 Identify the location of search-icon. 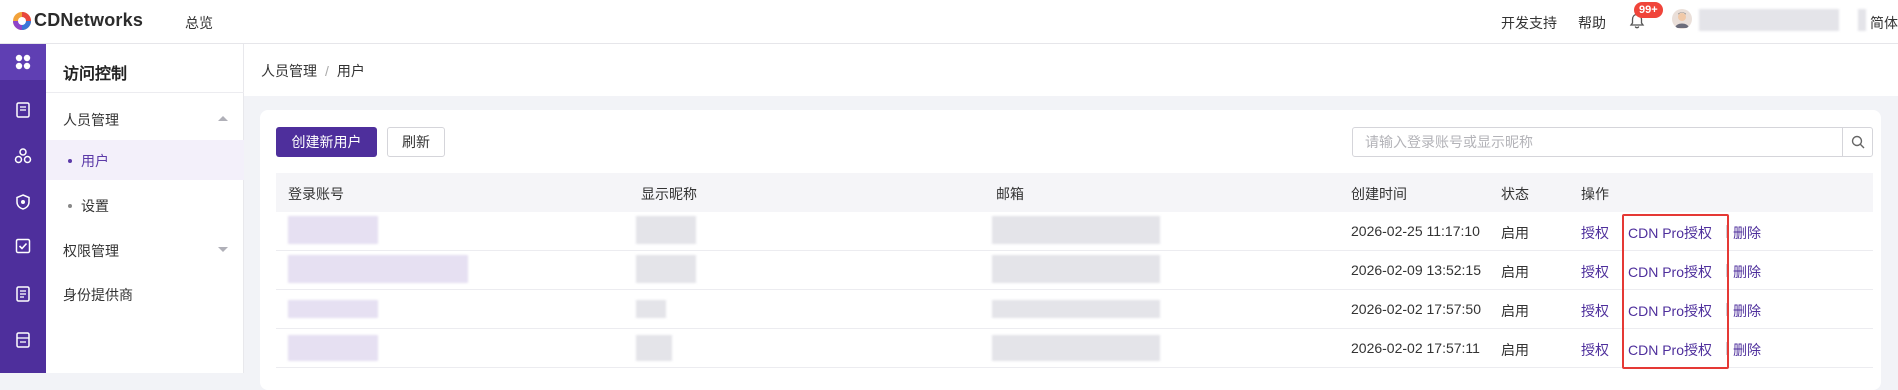
(1857, 142).